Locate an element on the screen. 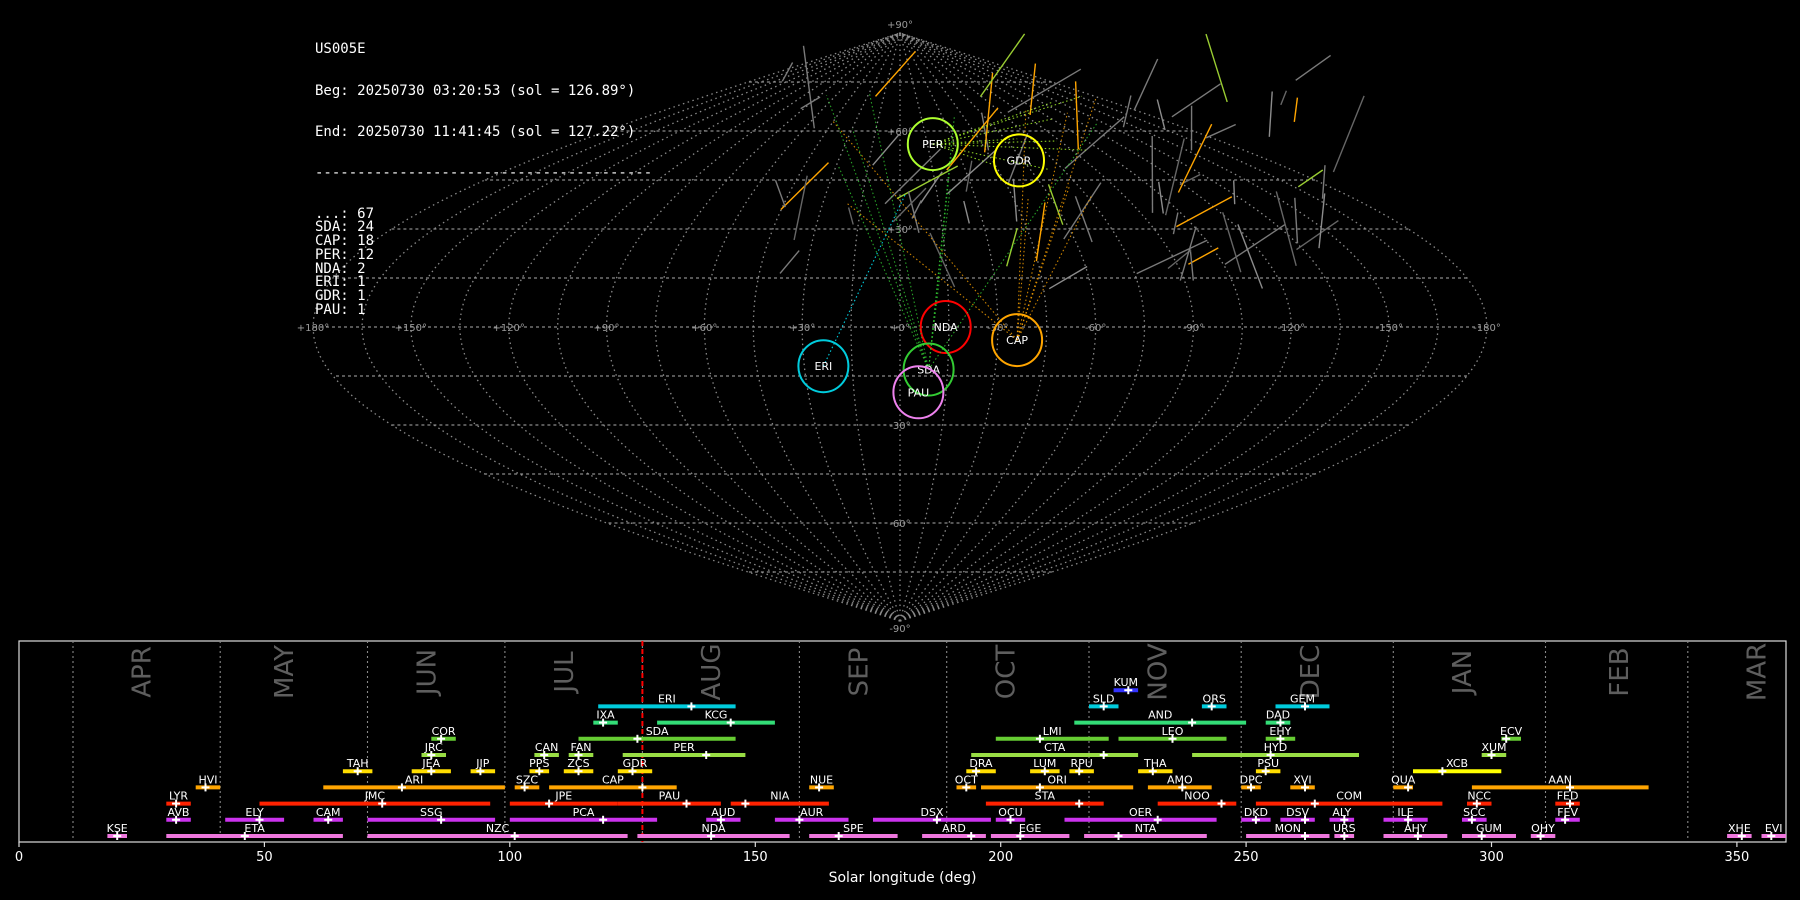 The image size is (1800, 900). shower-label: STA is located at coordinates (1045, 796).